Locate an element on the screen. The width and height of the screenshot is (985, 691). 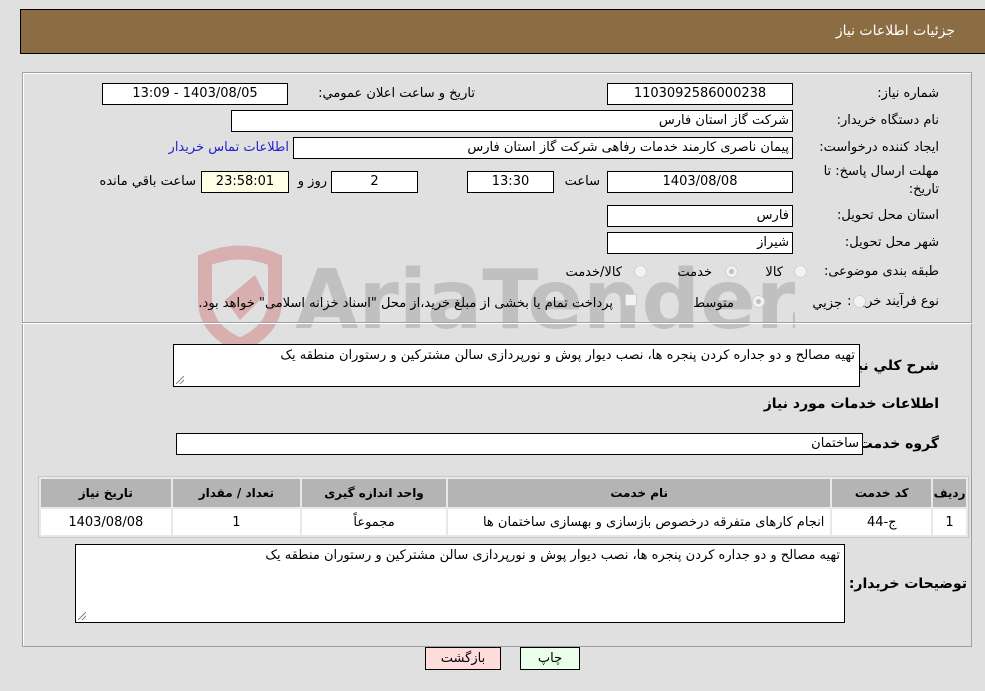
requester-label: ایجاد کننده درخواست: is located at coordinates (879, 147).